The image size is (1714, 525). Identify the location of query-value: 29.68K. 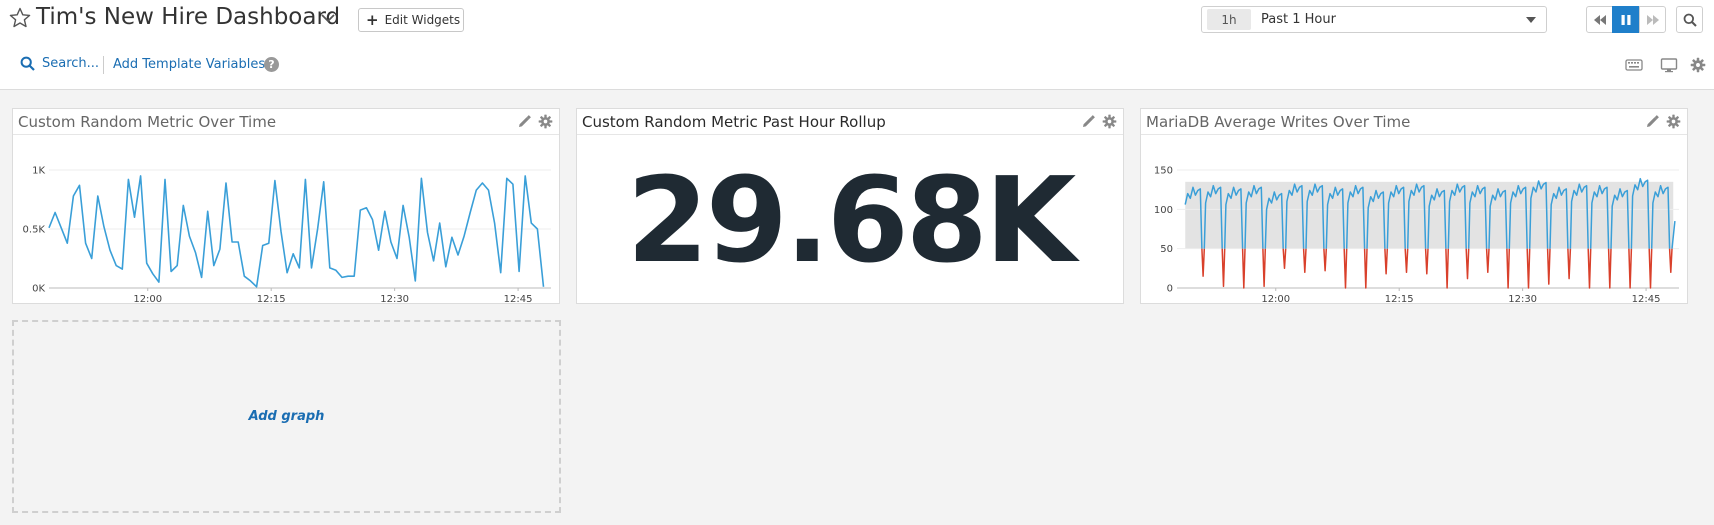
(851, 220).